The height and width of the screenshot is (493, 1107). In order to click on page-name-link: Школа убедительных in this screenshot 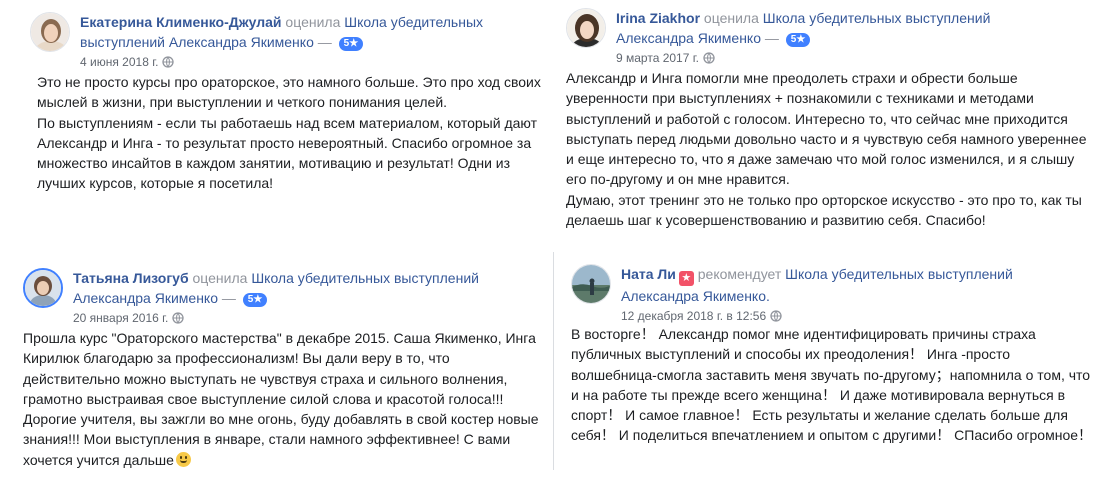, I will do `click(413, 22)`.